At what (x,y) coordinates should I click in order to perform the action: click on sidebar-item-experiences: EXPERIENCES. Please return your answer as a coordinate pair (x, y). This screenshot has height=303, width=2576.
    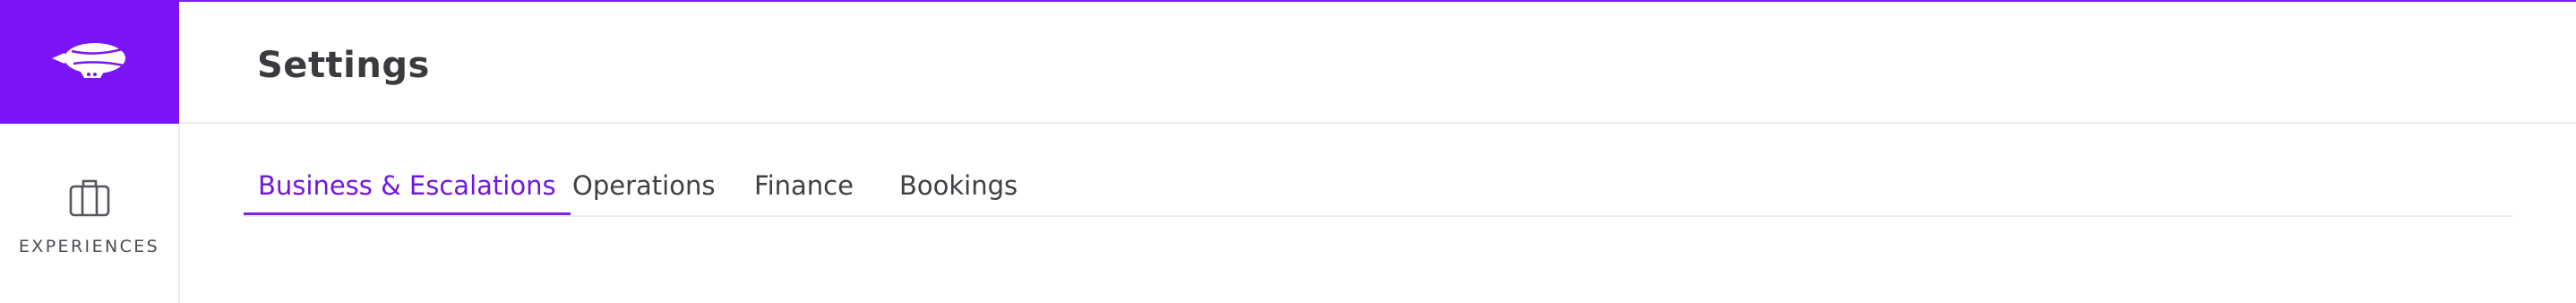
    Looking at the image, I should click on (89, 213).